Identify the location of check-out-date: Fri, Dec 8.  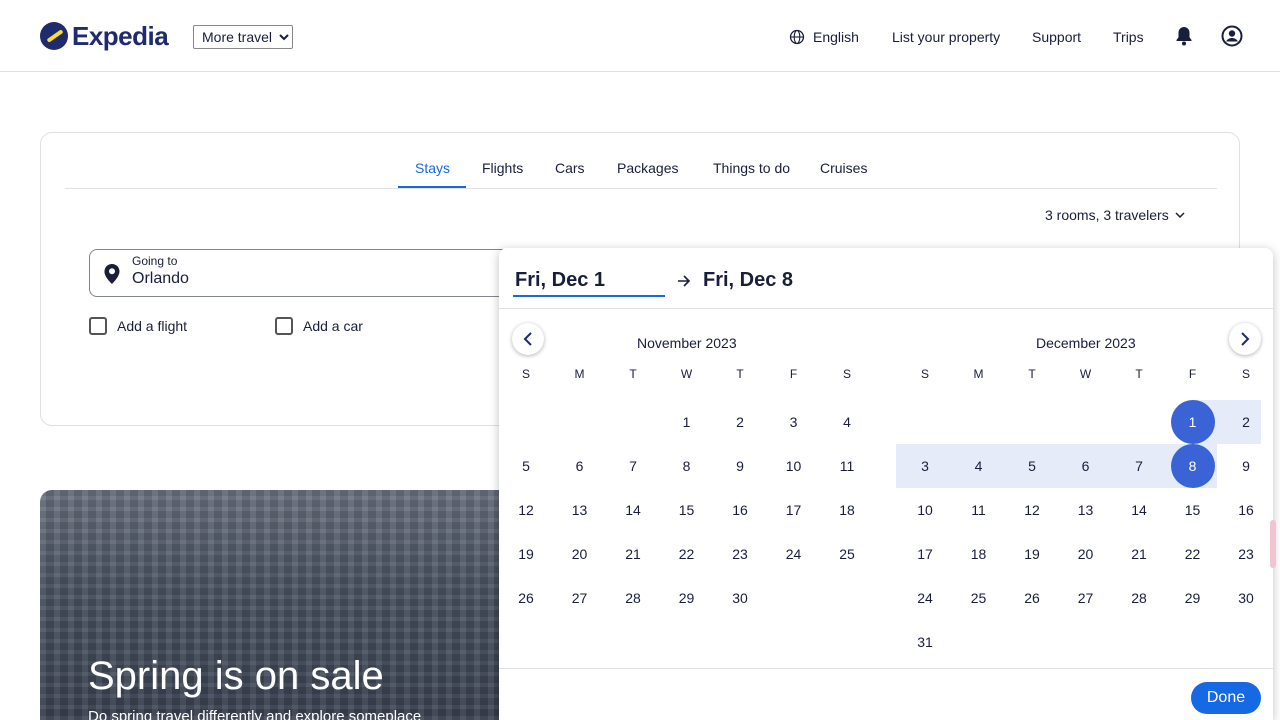
(735, 280).